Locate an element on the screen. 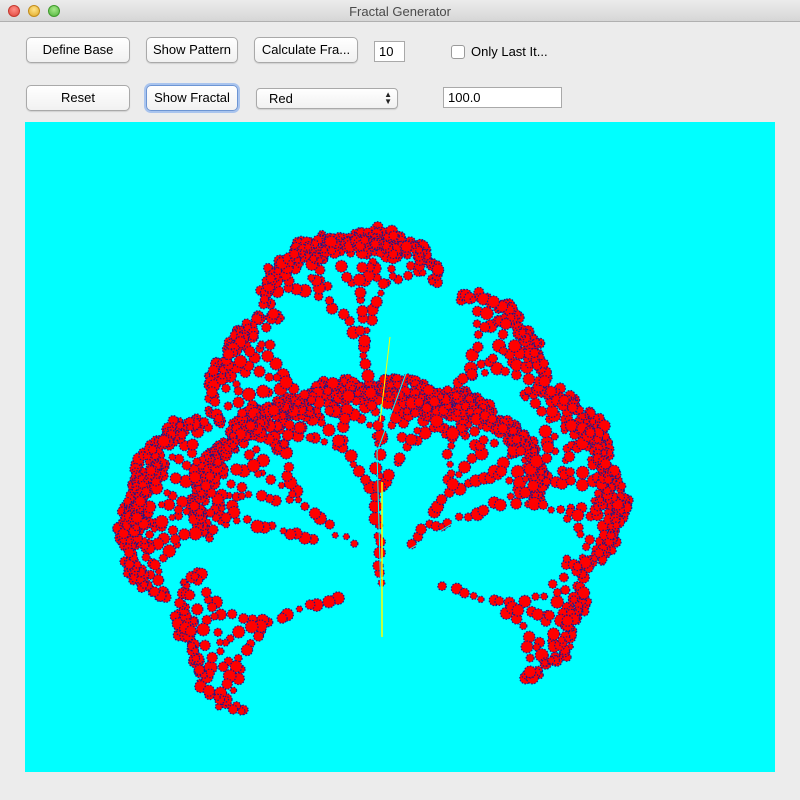  scale-input: 100.0 is located at coordinates (502, 97).